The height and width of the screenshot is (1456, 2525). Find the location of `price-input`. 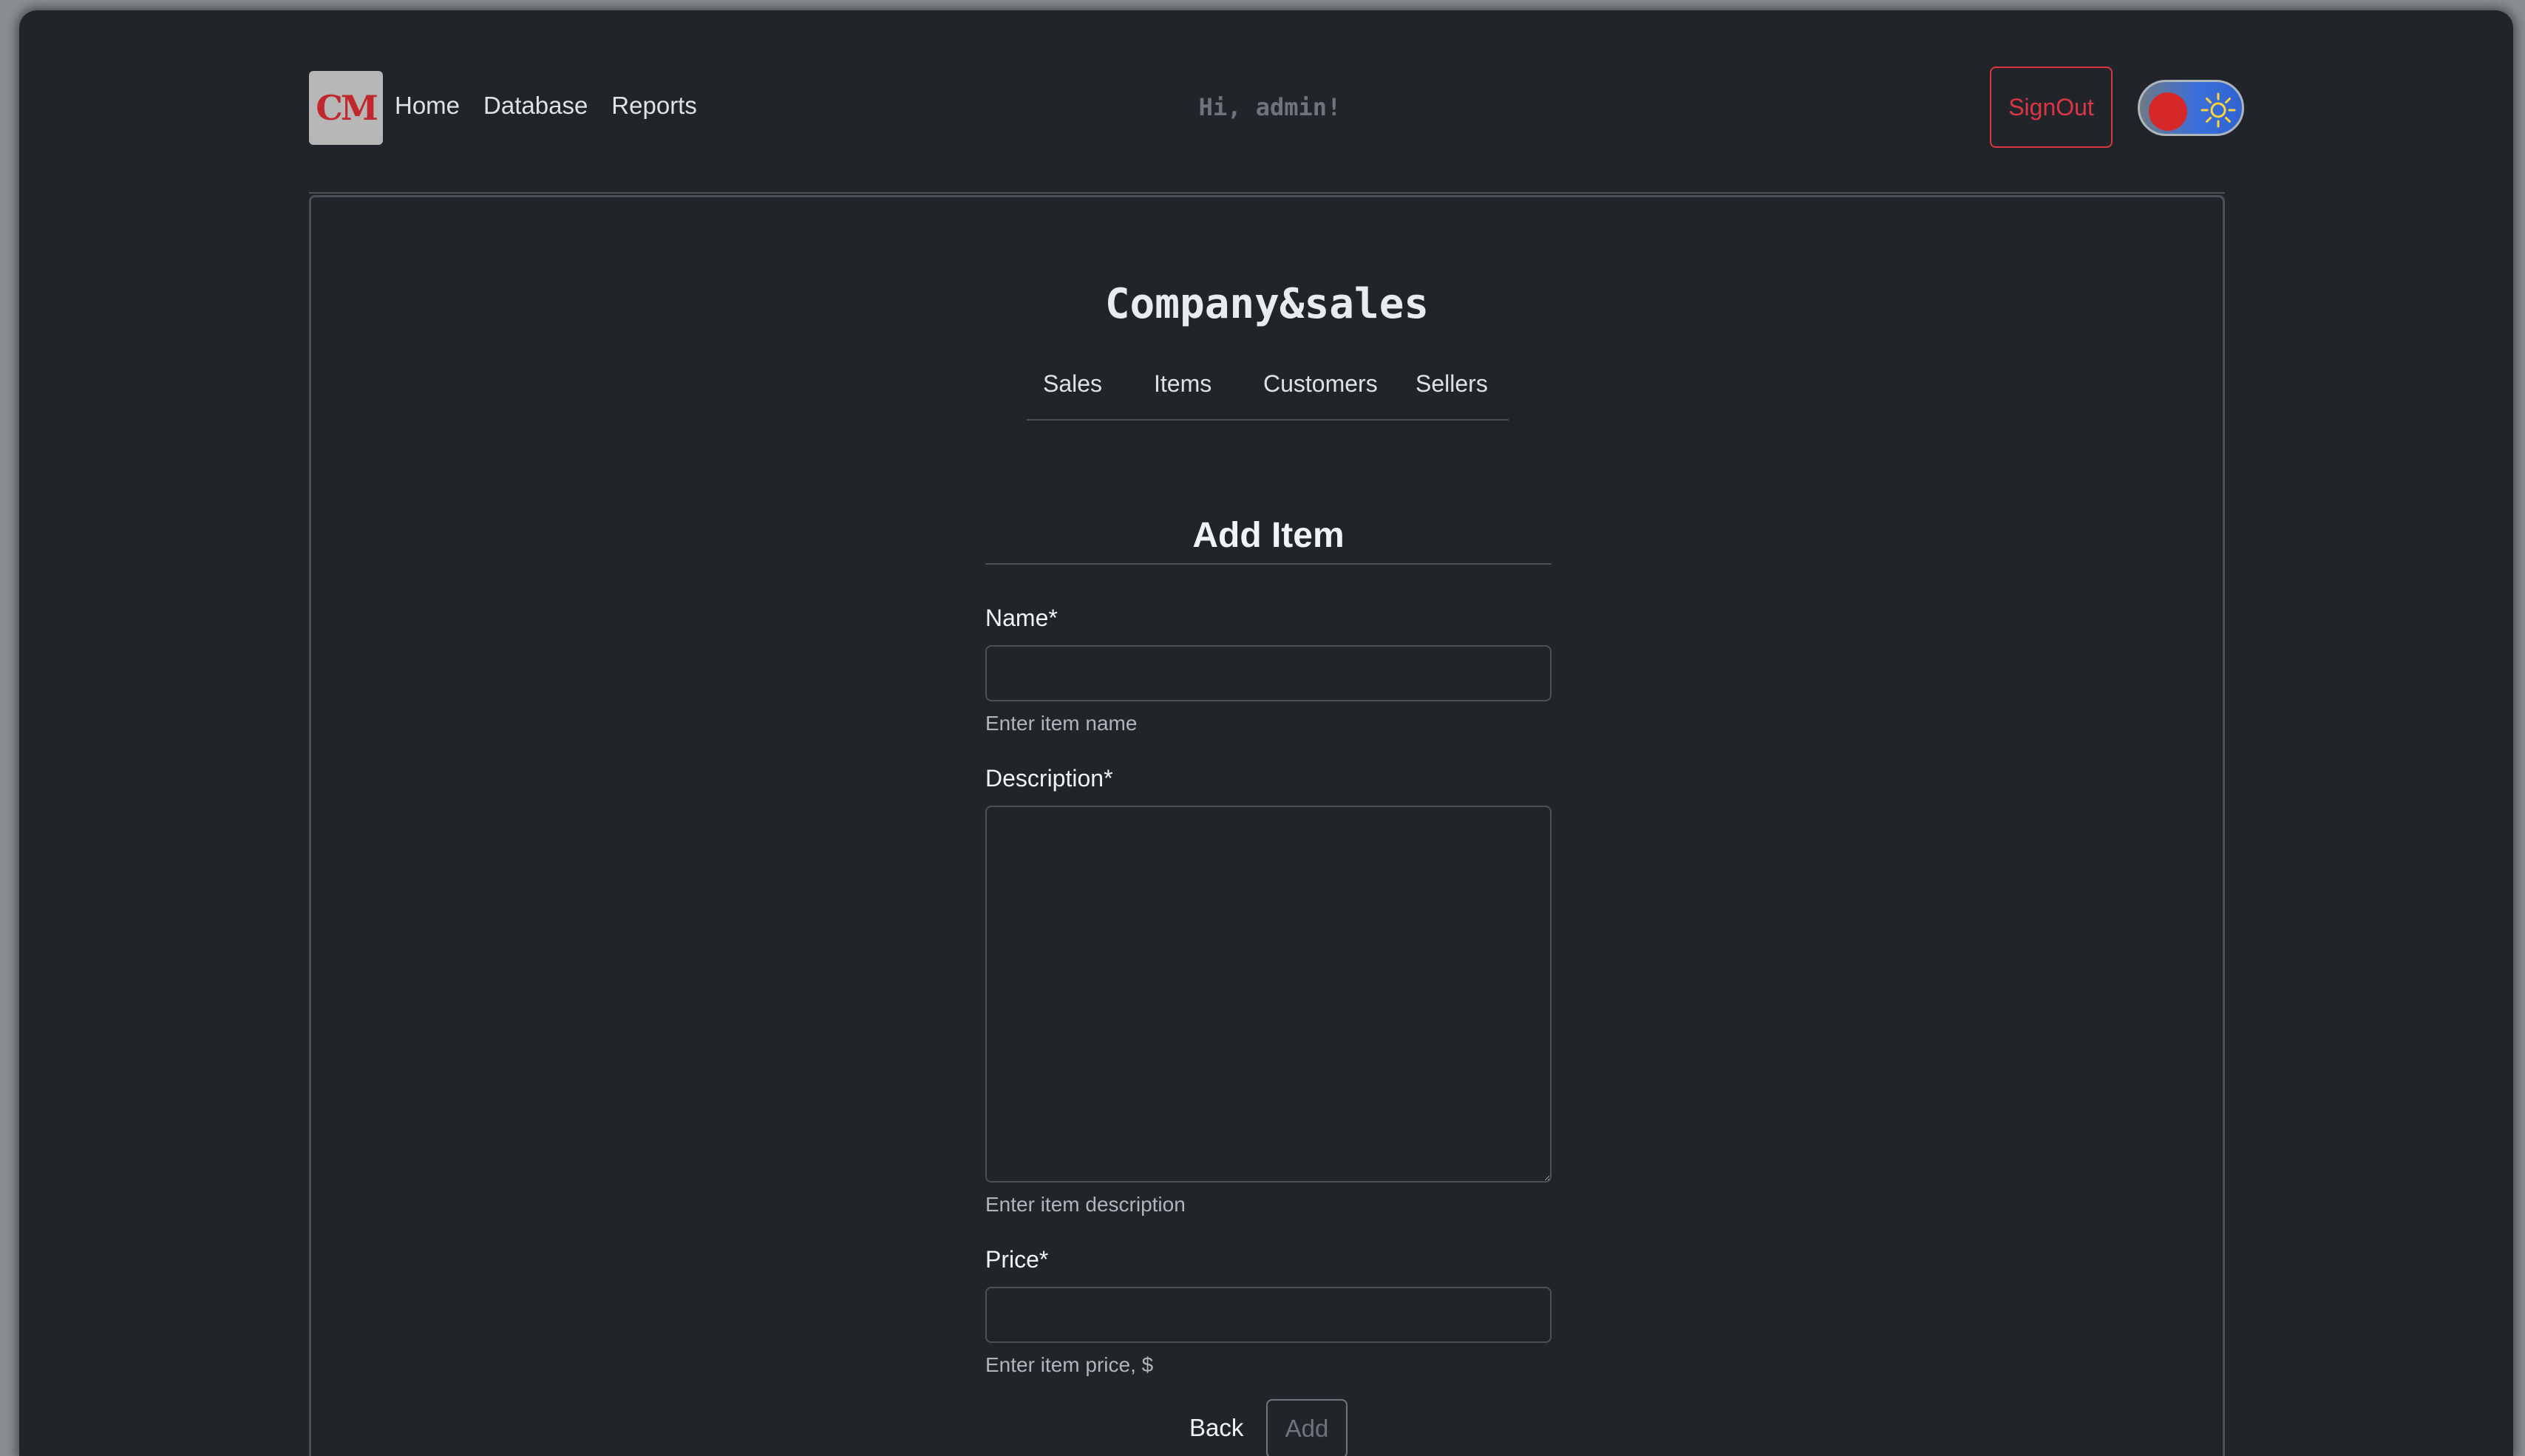

price-input is located at coordinates (1268, 1315).